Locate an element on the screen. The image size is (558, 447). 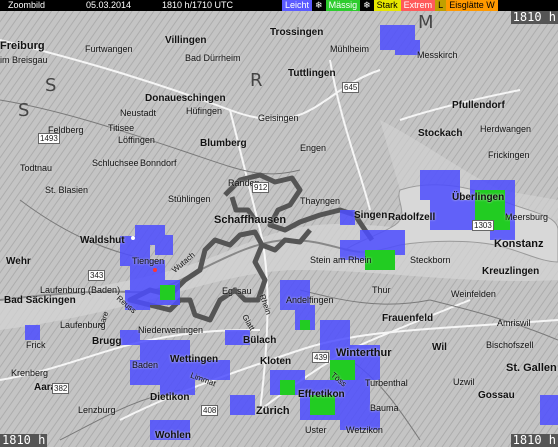
place-label: Uzwil is located at coordinates (464, 382).